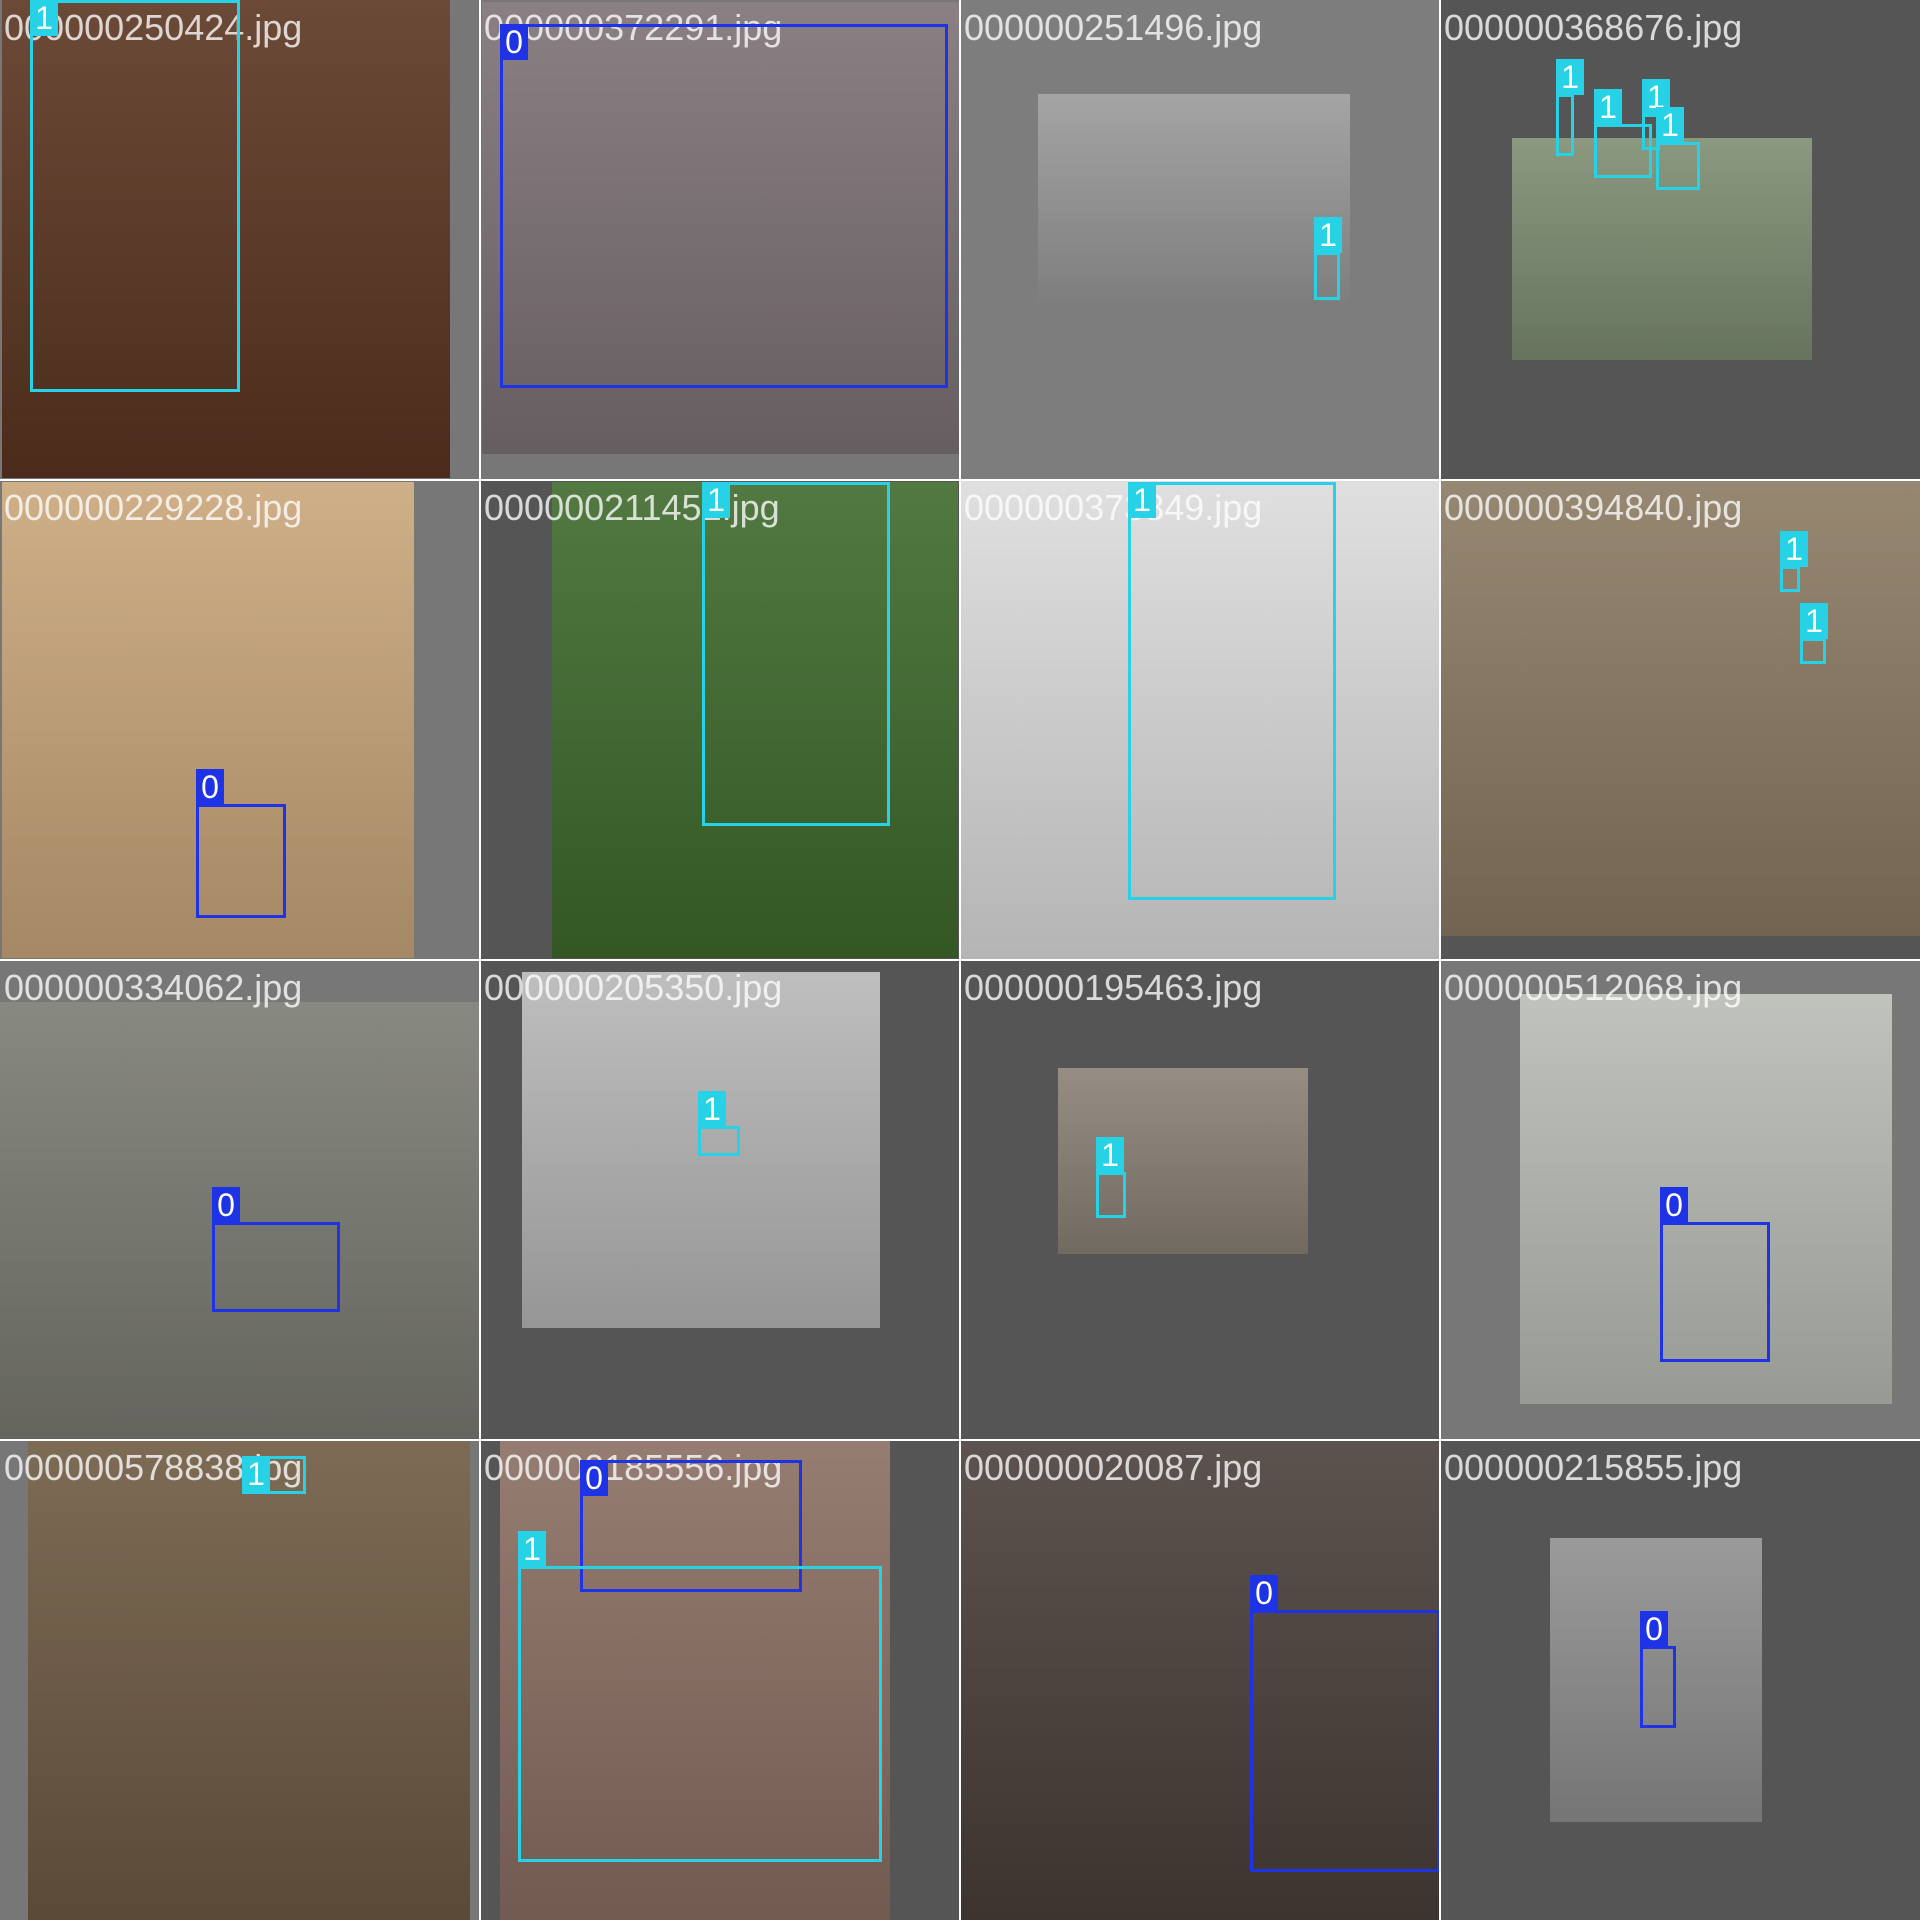 The height and width of the screenshot is (1920, 1920). I want to click on image-tile: 000000185556.jpg 0 1, so click(720, 1680).